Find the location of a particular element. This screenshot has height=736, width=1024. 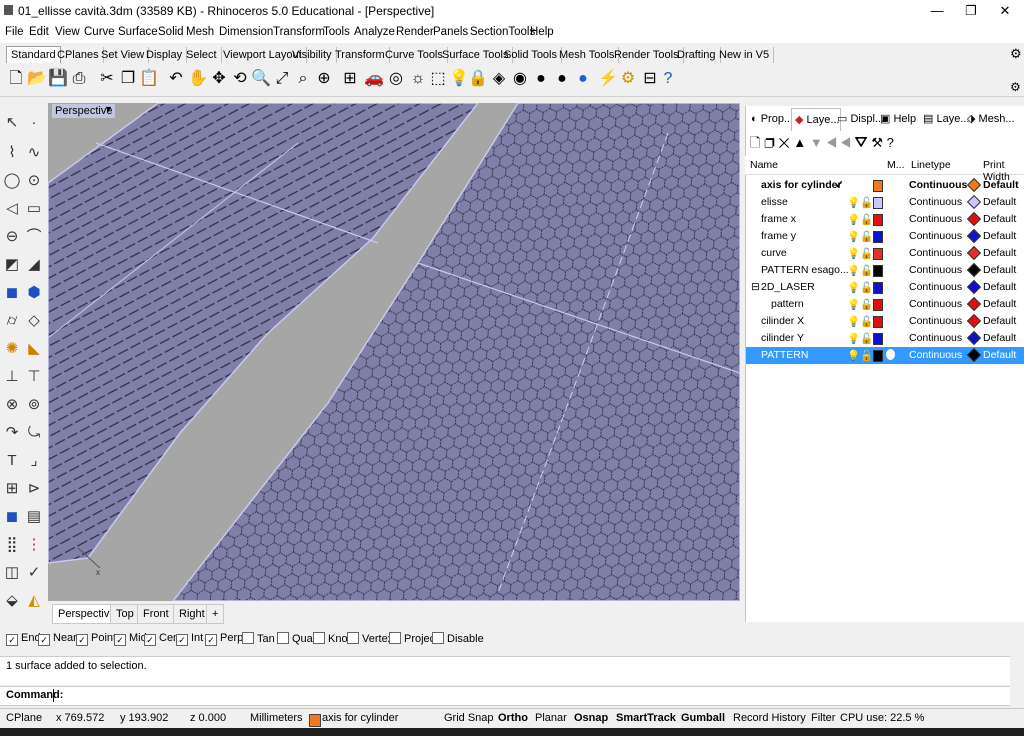

ellipse-icon: ⊖ is located at coordinates (12, 237).